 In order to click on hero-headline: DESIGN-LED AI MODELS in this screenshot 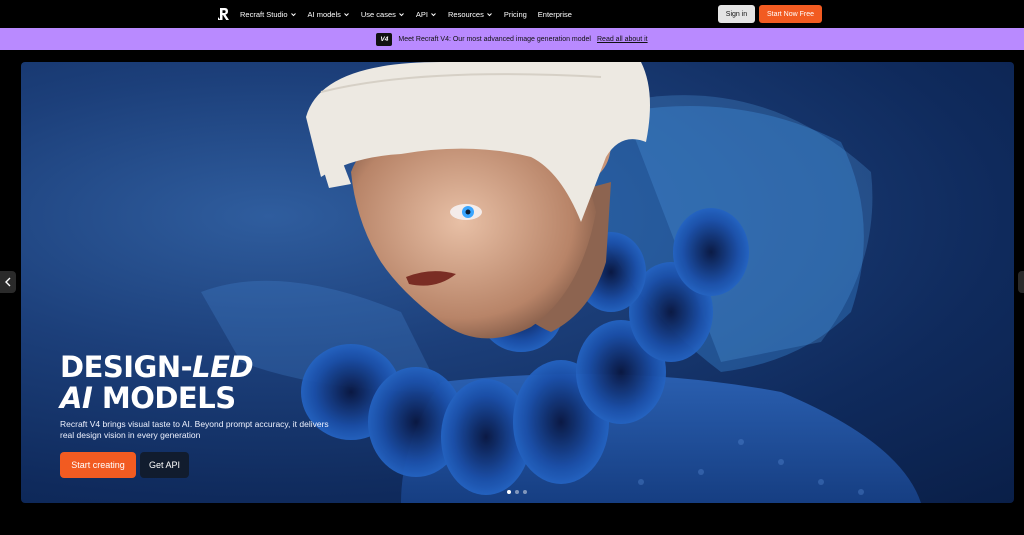, I will do `click(157, 382)`.